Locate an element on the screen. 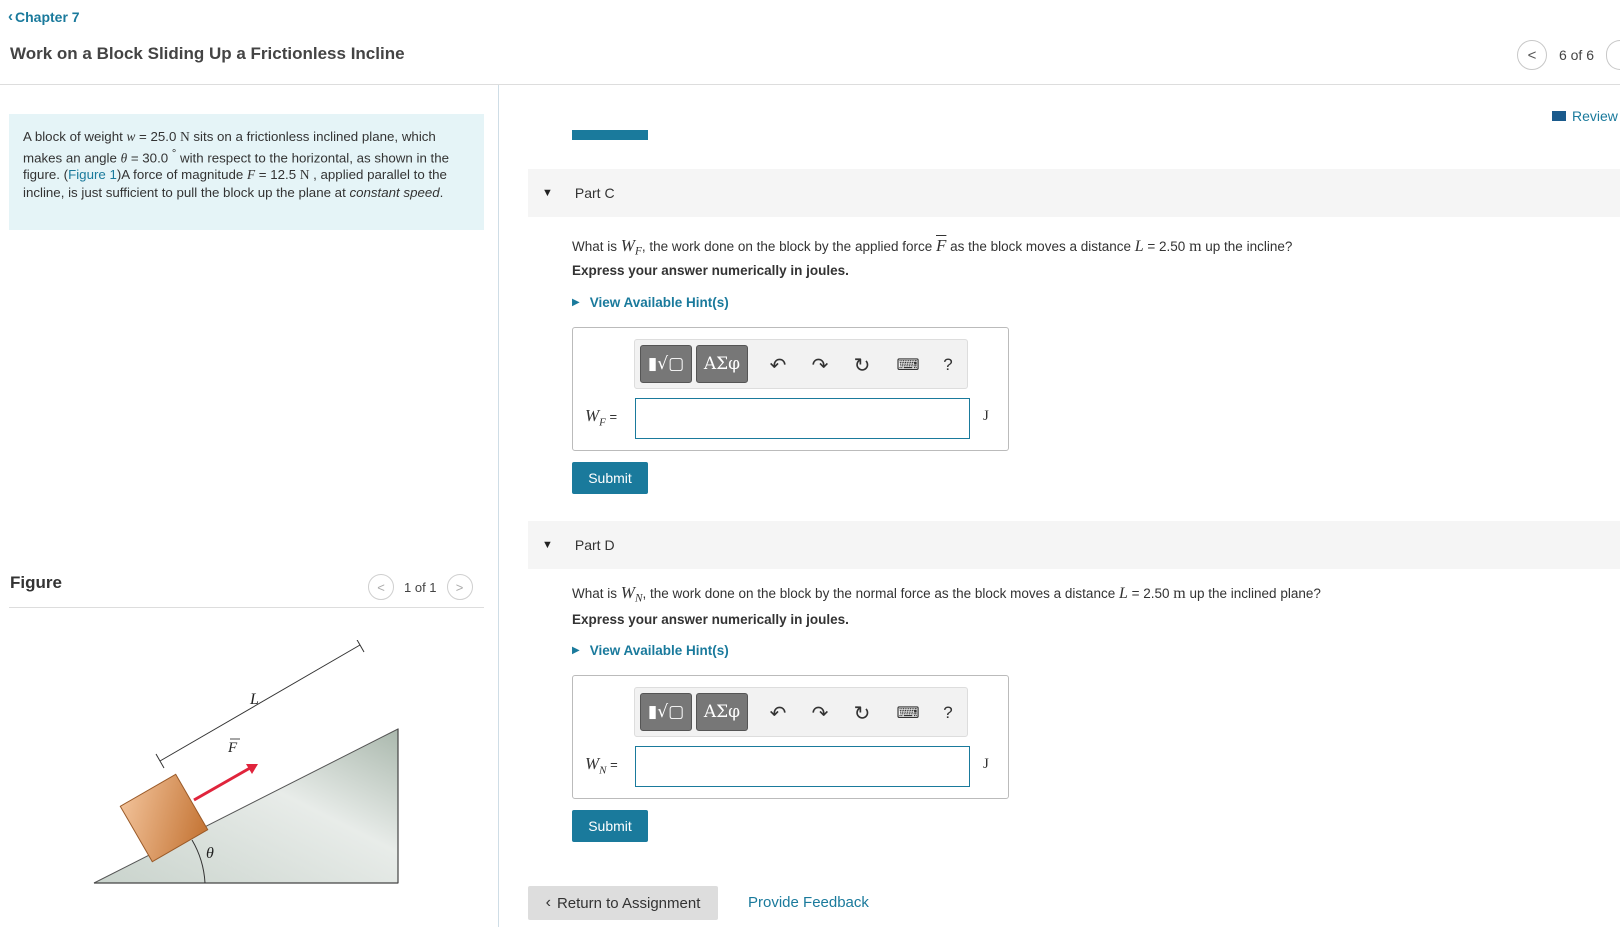 This screenshot has width=1620, height=927. part-c-hint-link: ▶ View Available Hint(s) is located at coordinates (650, 302).